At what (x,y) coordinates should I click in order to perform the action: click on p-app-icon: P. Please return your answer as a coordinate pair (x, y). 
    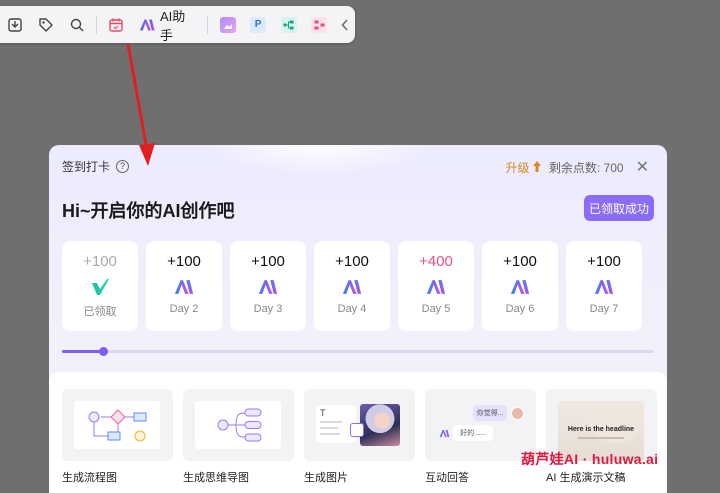
    Looking at the image, I should click on (258, 24).